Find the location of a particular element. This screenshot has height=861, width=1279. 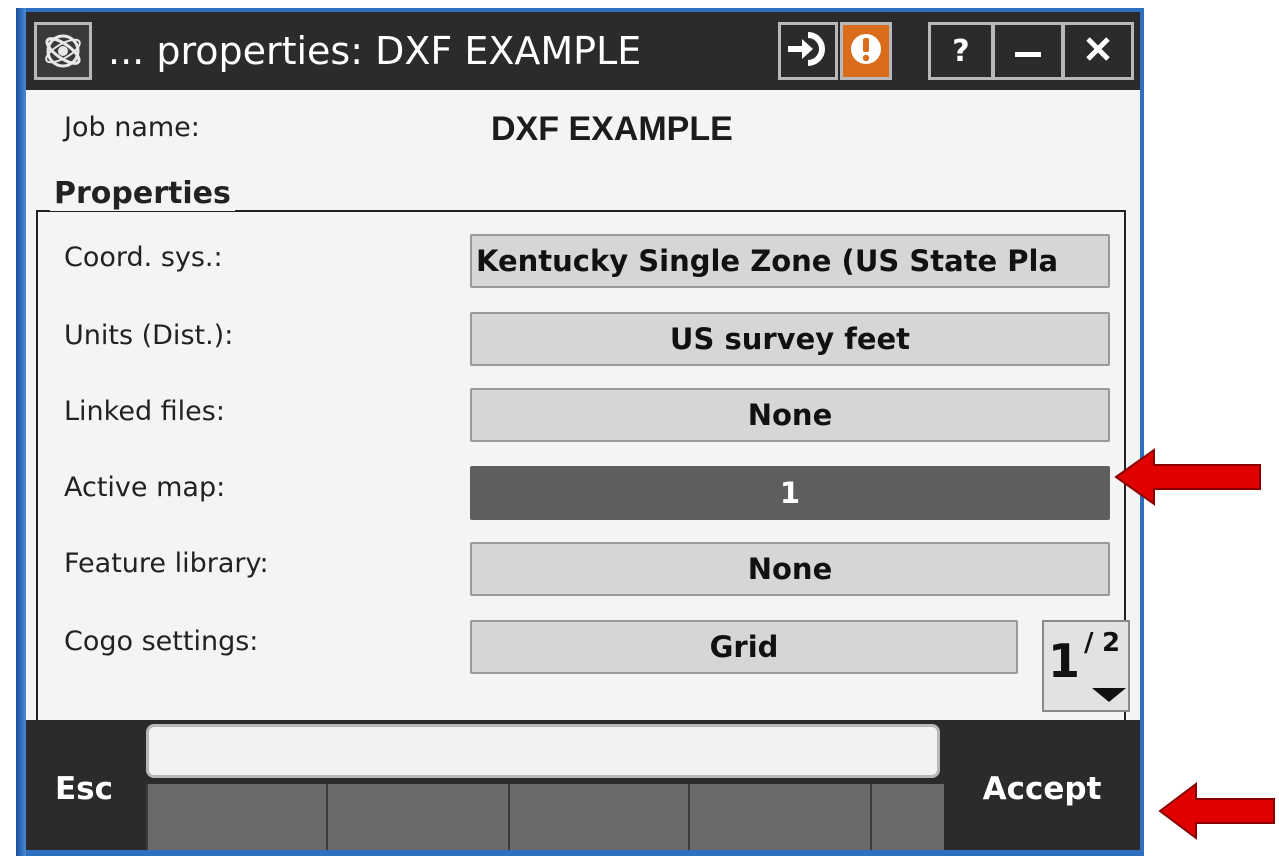

pager-current: 1 is located at coordinates (1064, 661).